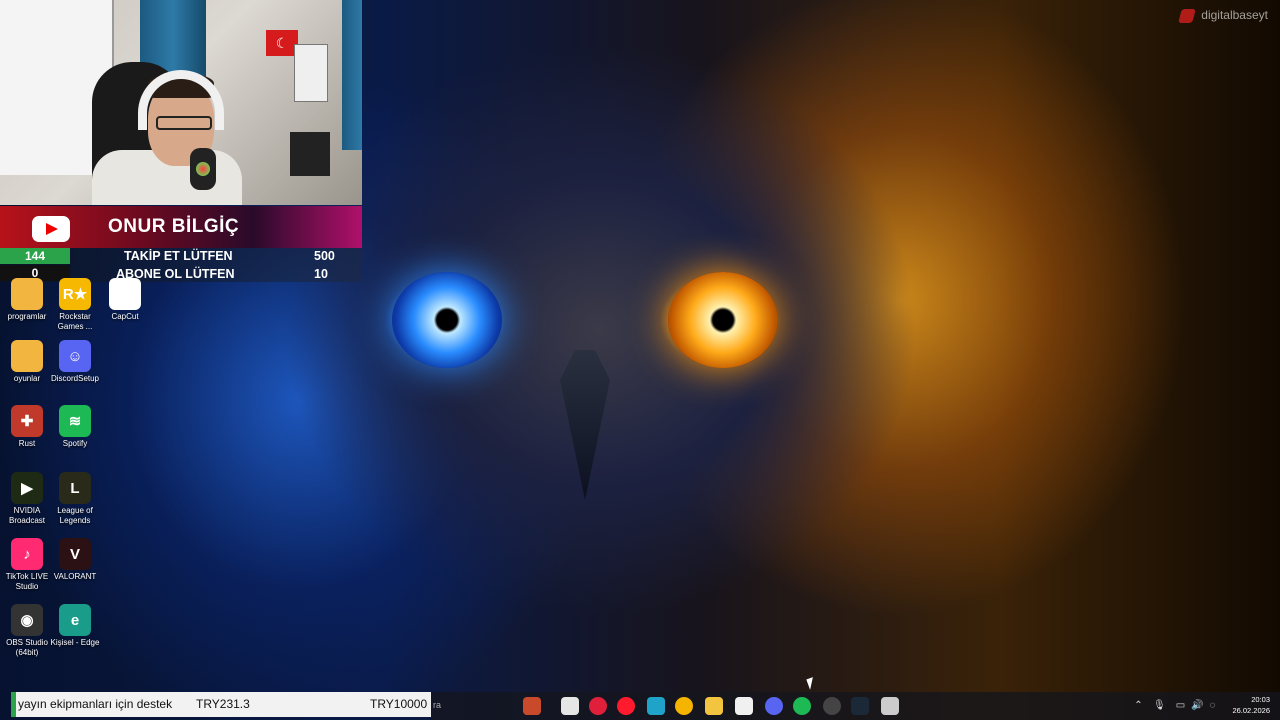  I want to click on desktop-icon-tiktok: ♪ TikTok LIVE Studio, so click(27, 565).